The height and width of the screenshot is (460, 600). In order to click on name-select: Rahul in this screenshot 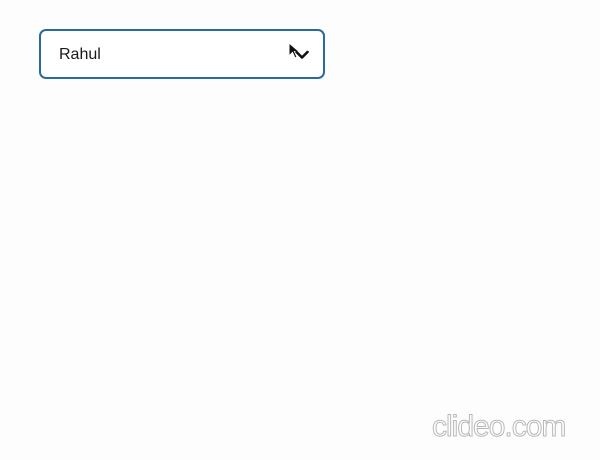, I will do `click(182, 54)`.